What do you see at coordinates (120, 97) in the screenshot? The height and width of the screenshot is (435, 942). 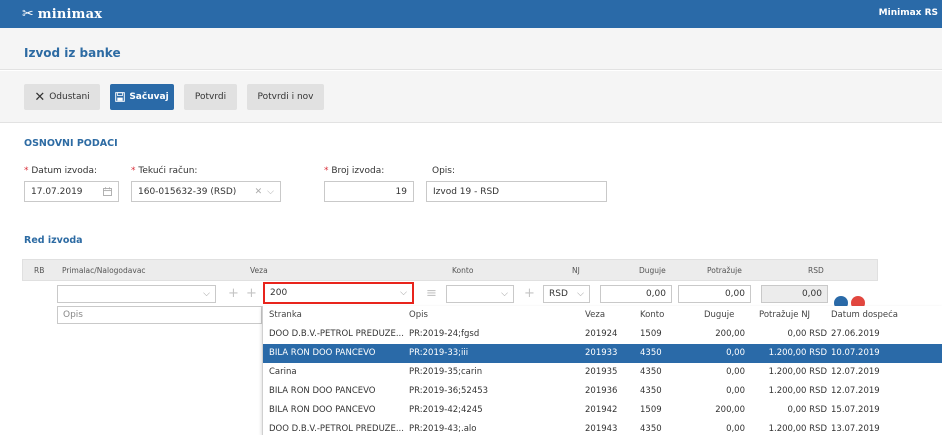 I see `floppy-disk-icon` at bounding box center [120, 97].